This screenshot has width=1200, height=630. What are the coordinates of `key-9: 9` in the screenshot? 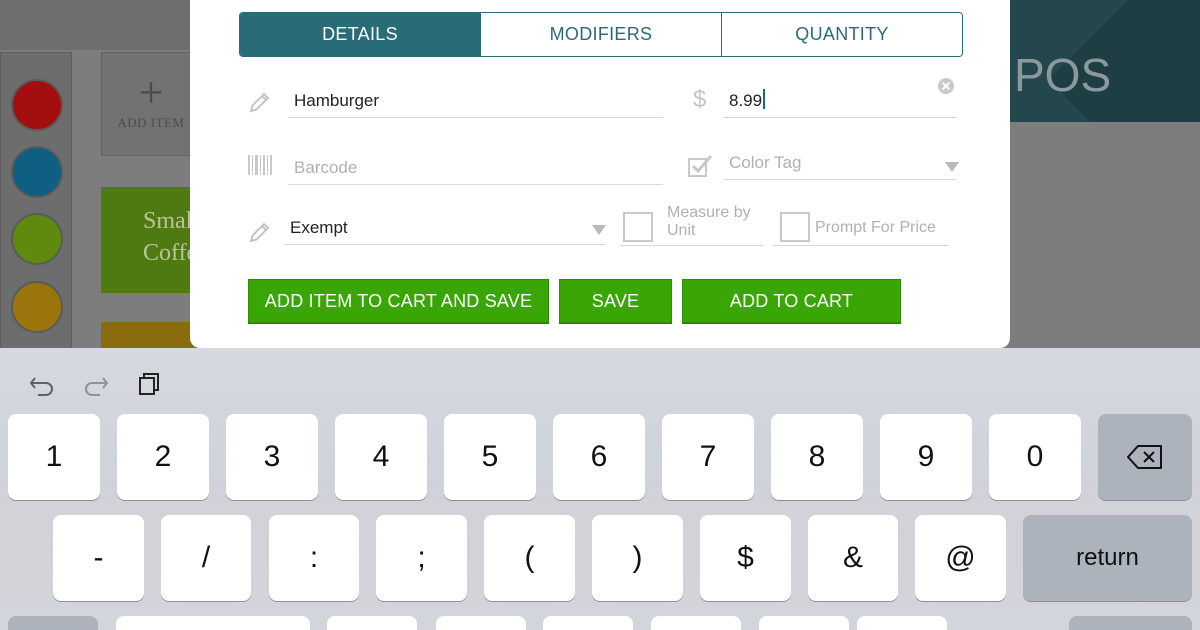 It's located at (926, 457).